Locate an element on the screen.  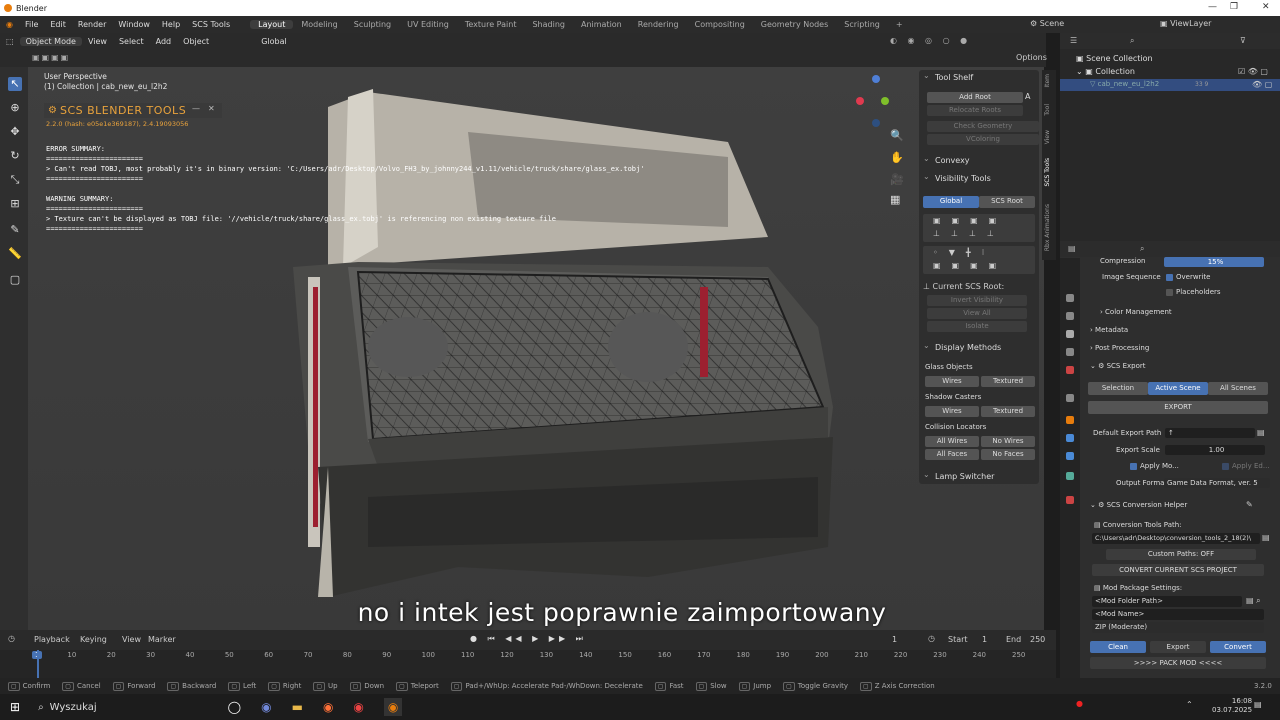
playback-menu: Playback is located at coordinates (52, 639).